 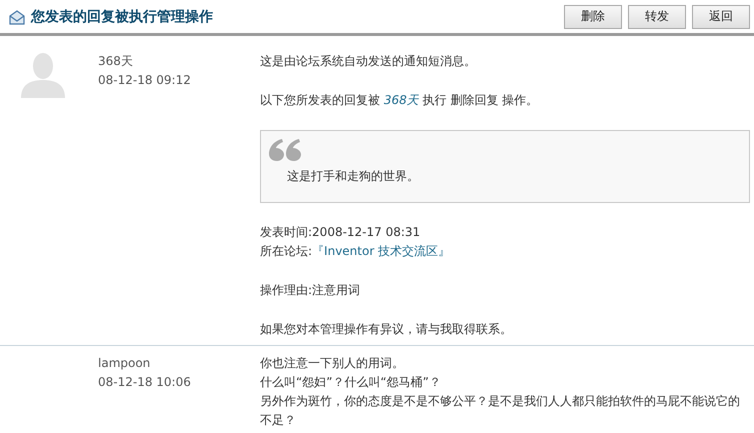 What do you see at coordinates (721, 16) in the screenshot?
I see `toolbar-button: 返回` at bounding box center [721, 16].